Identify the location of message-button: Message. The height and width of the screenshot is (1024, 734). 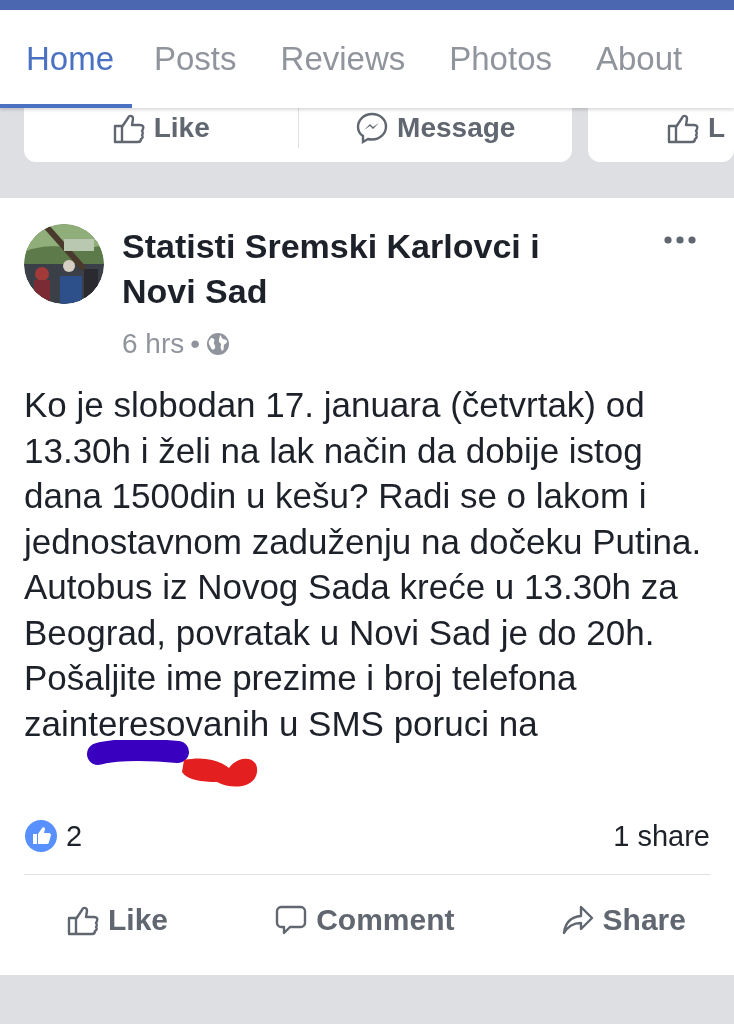
(435, 128).